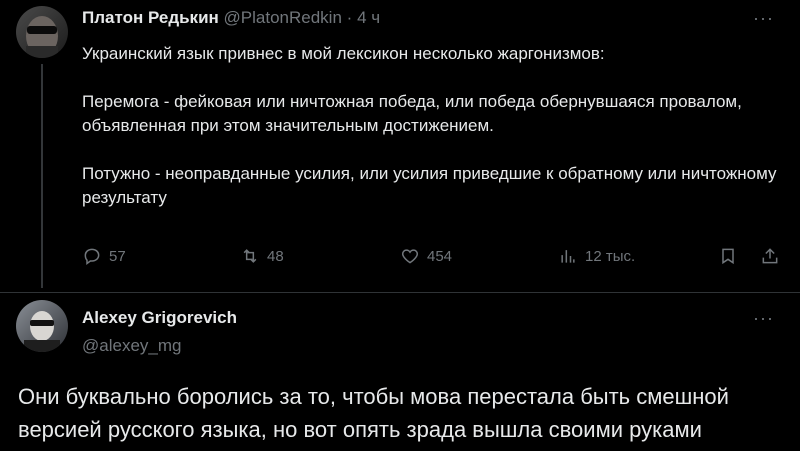  Describe the element at coordinates (400, 292) in the screenshot. I see `divider` at that location.